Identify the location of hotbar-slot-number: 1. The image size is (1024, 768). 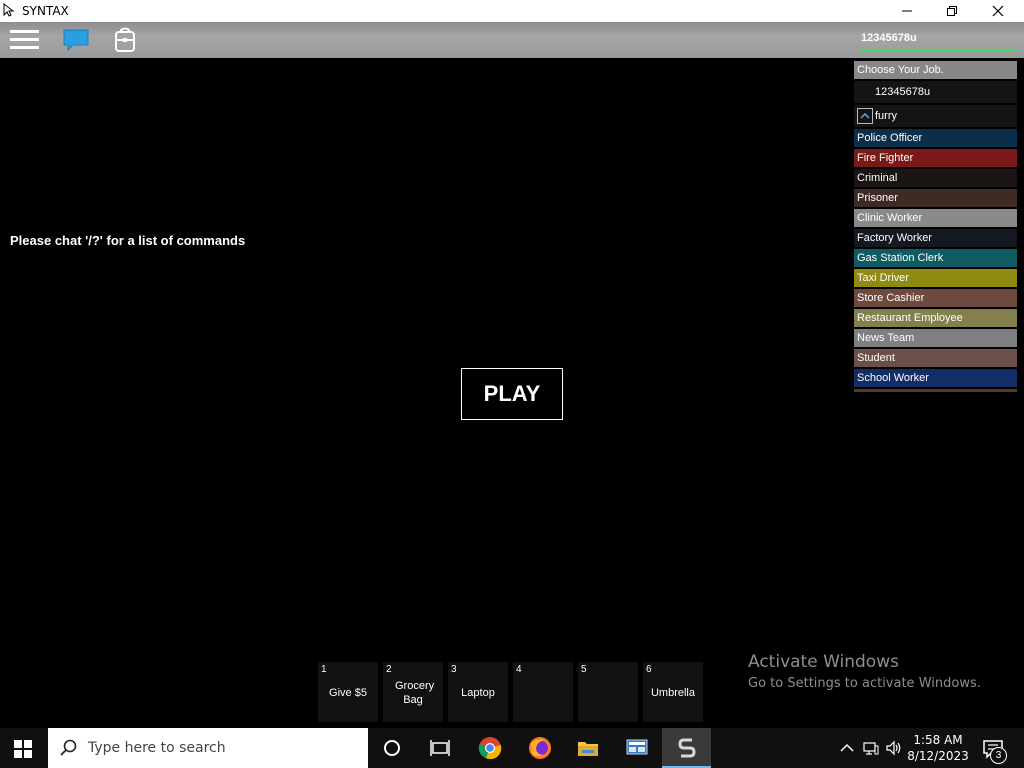
(324, 669).